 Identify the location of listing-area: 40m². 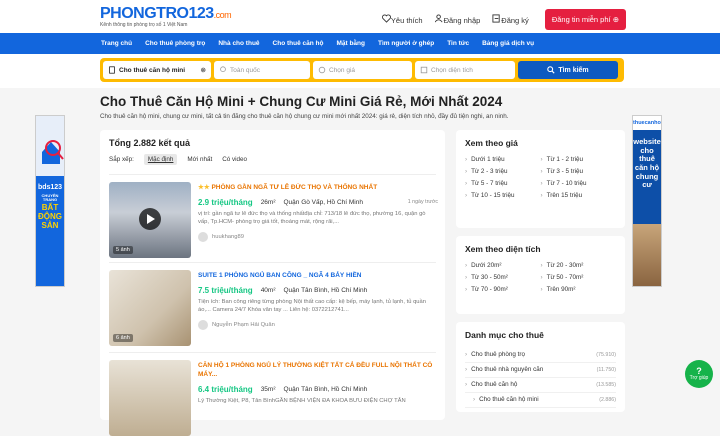
(268, 290).